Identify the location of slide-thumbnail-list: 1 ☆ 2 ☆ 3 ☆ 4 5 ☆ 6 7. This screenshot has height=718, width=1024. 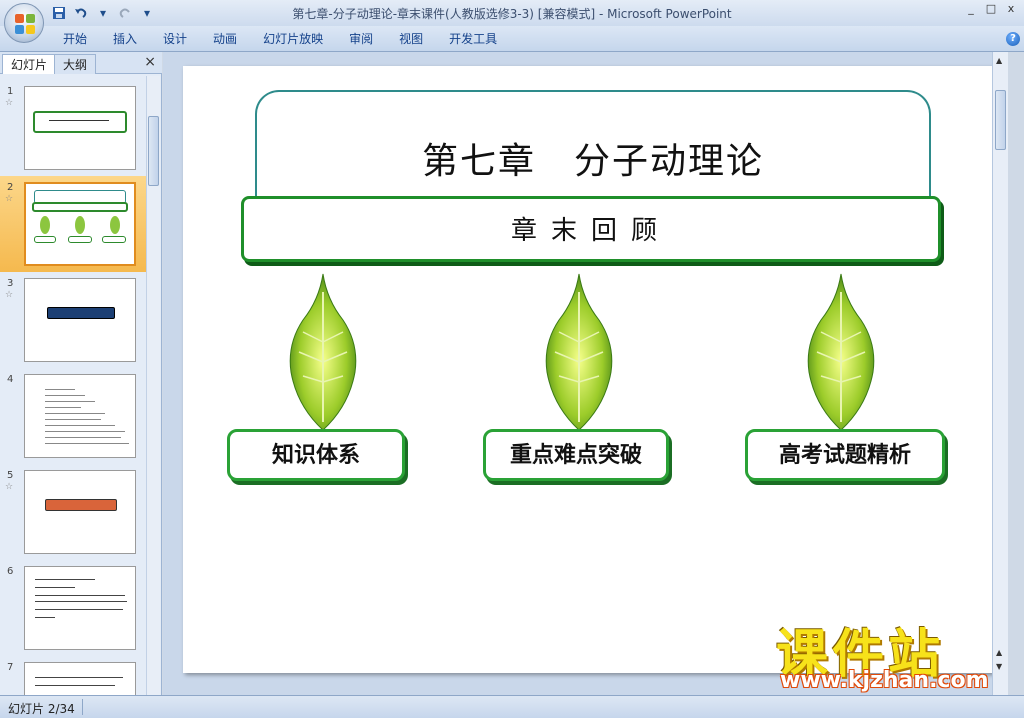
(73, 385).